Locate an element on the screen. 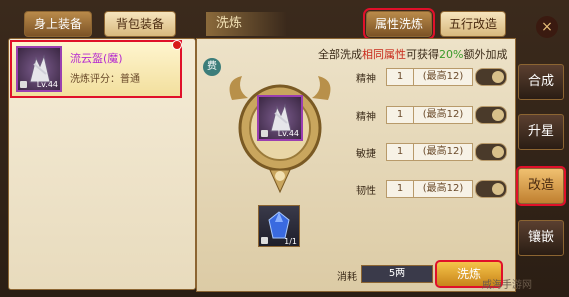 The height and width of the screenshot is (297, 569). tab-equipped: 身上装备 is located at coordinates (58, 24).